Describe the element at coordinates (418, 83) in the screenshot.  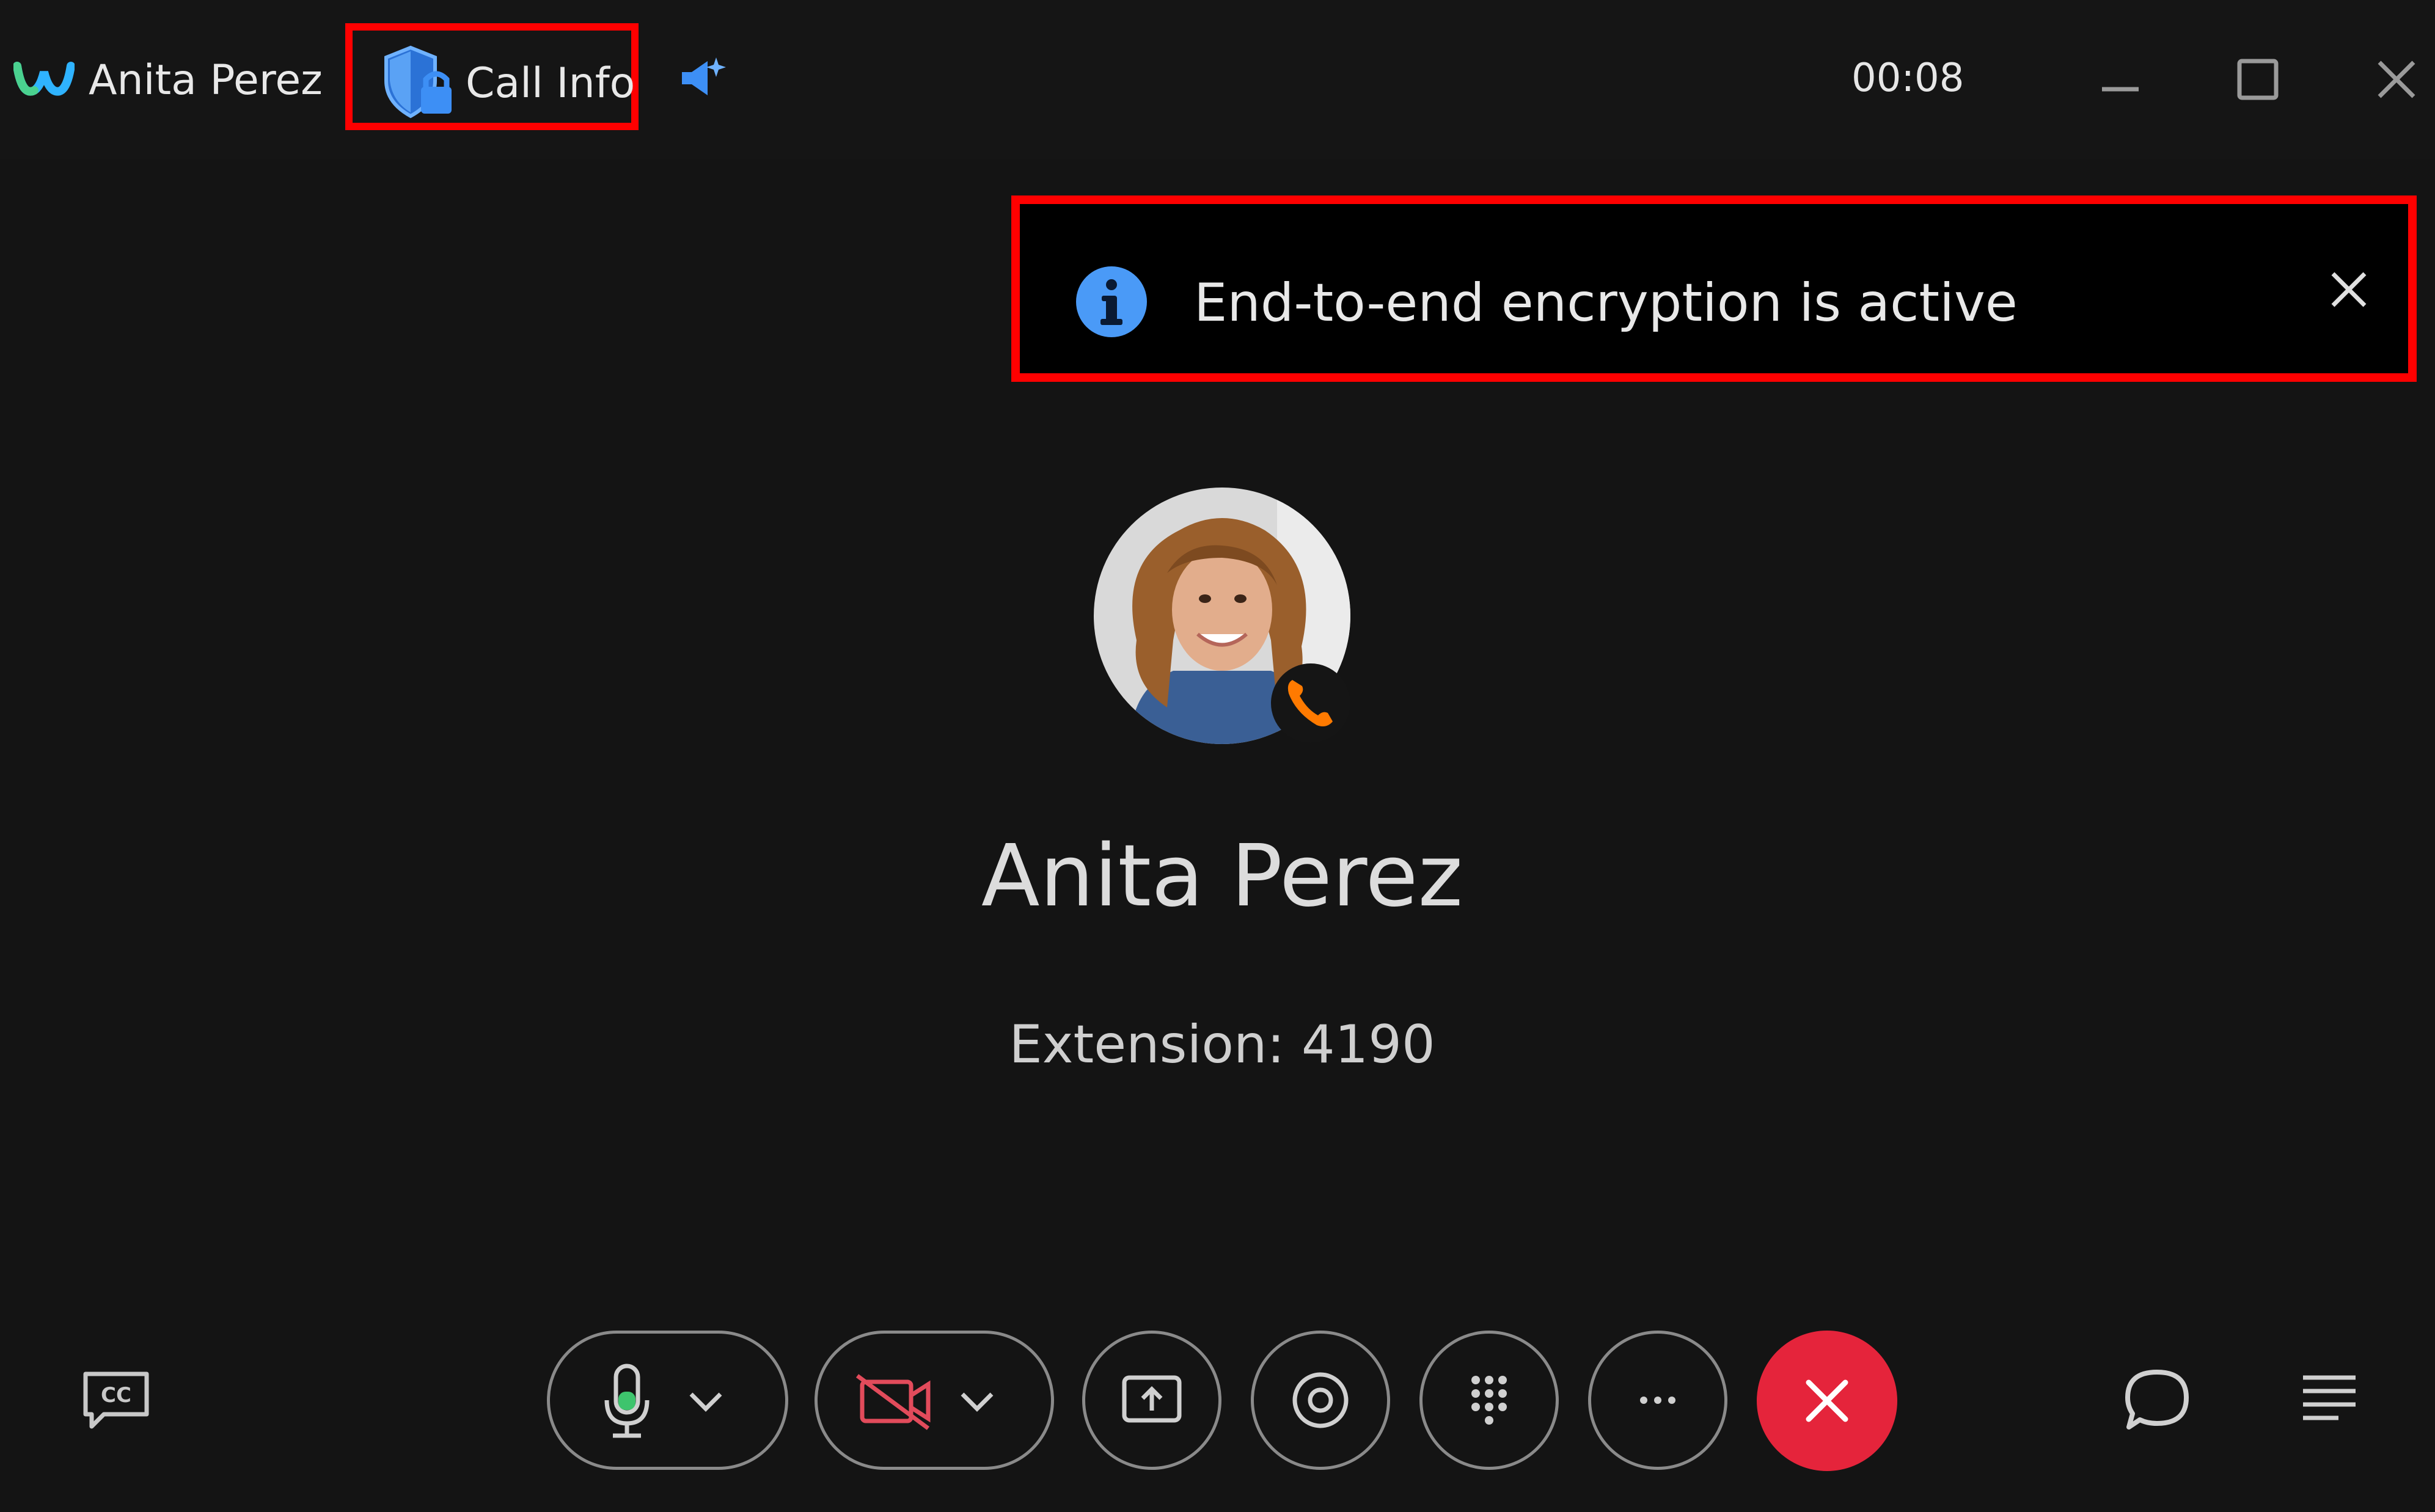
I see `encryption-shield-icon` at that location.